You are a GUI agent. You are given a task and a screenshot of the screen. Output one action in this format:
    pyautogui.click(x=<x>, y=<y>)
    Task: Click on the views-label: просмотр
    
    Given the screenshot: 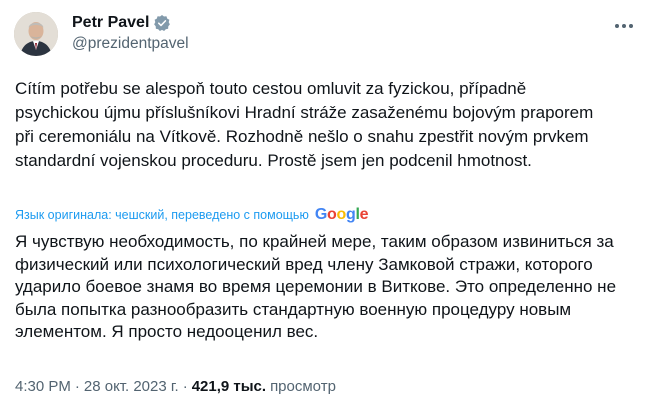 What is the action you would take?
    pyautogui.click(x=303, y=386)
    